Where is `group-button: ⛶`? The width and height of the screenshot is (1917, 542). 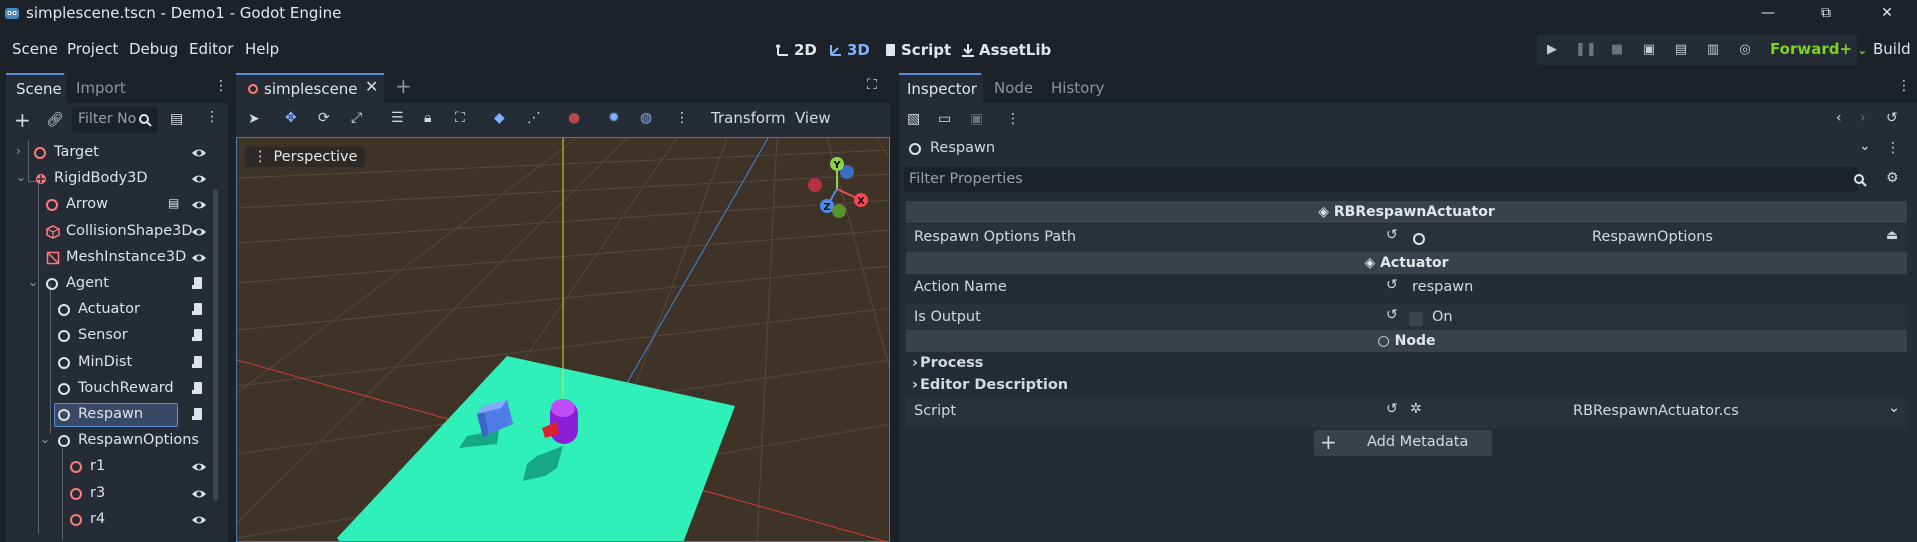 group-button: ⛶ is located at coordinates (460, 118).